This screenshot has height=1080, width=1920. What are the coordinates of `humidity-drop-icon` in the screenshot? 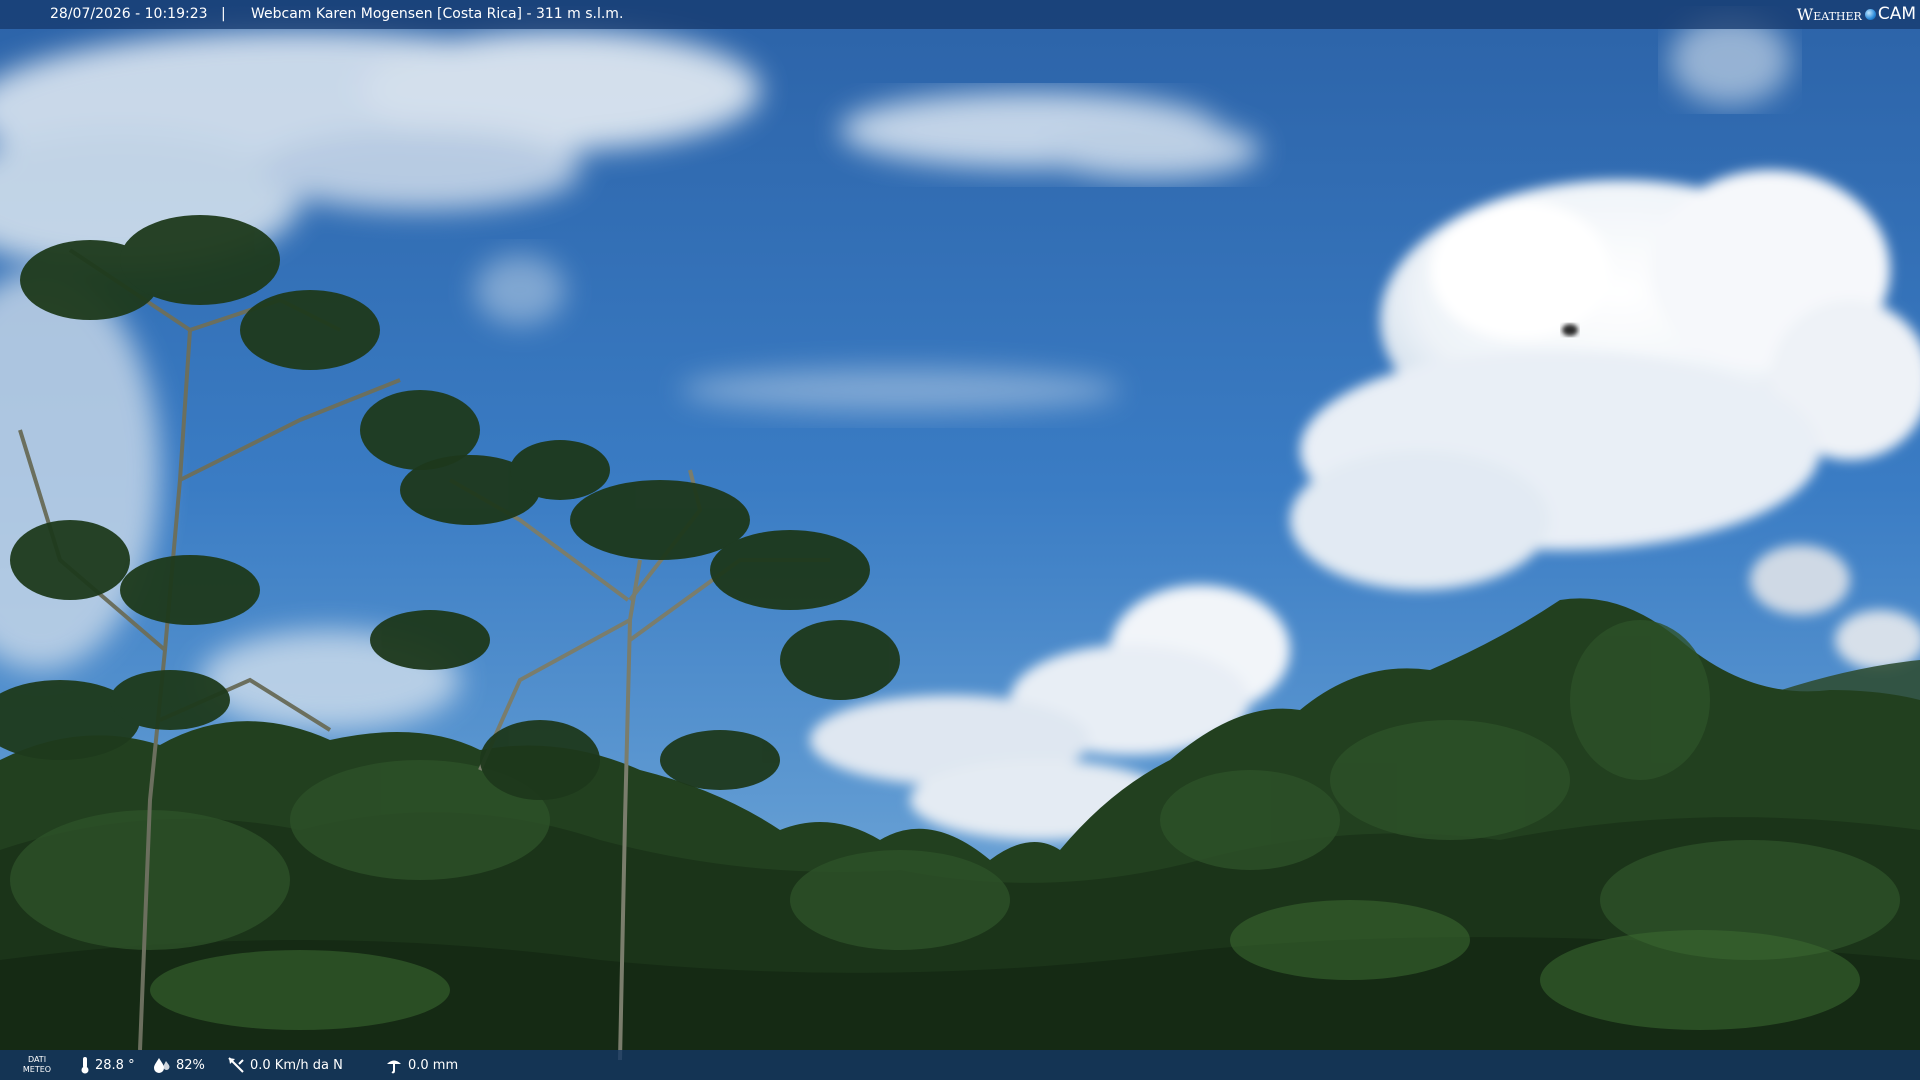 It's located at (162, 1065).